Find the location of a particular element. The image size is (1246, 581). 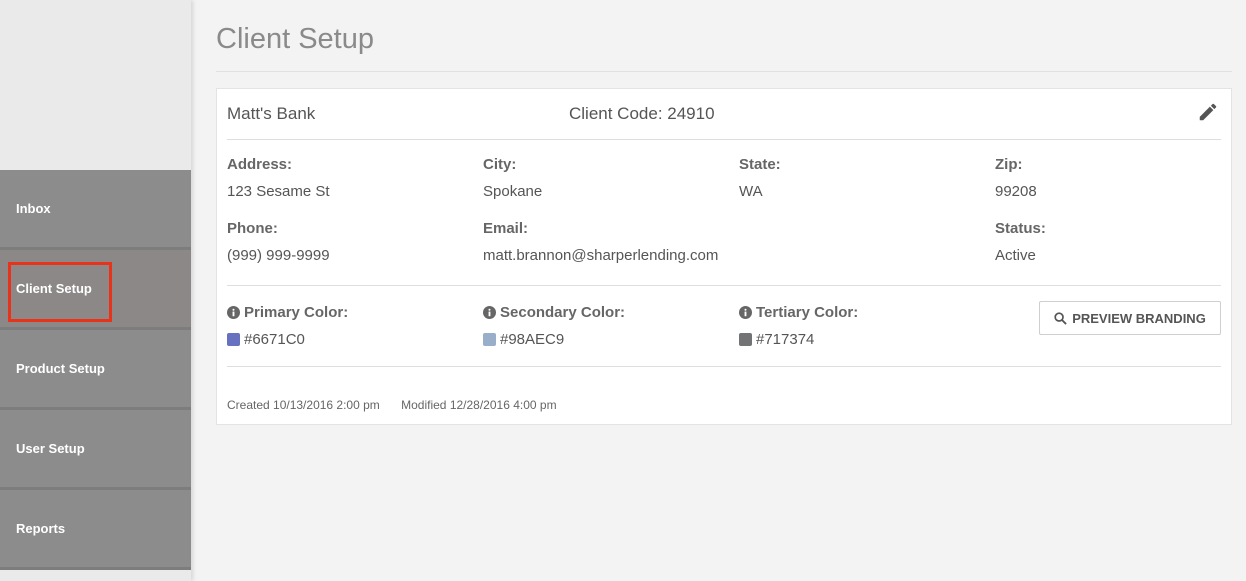

state-value: WA is located at coordinates (751, 191).